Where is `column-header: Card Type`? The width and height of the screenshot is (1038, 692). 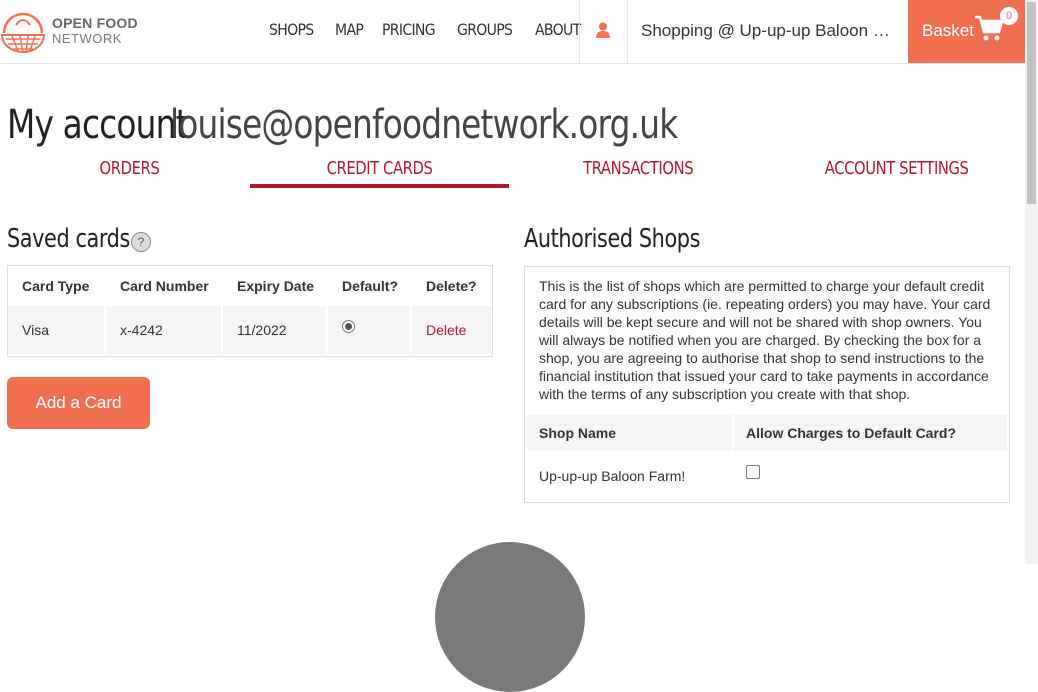 column-header: Card Type is located at coordinates (56, 286).